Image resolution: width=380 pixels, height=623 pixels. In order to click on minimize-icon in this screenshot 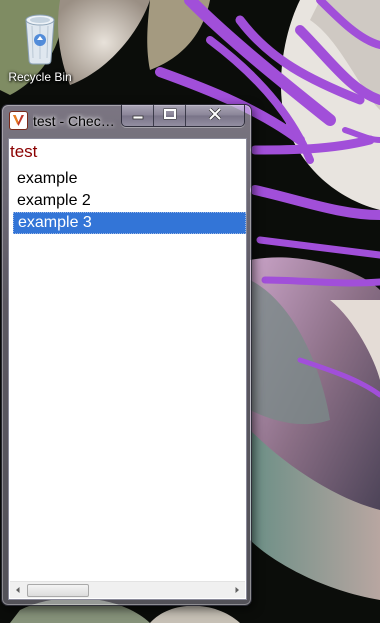, I will do `click(138, 116)`.